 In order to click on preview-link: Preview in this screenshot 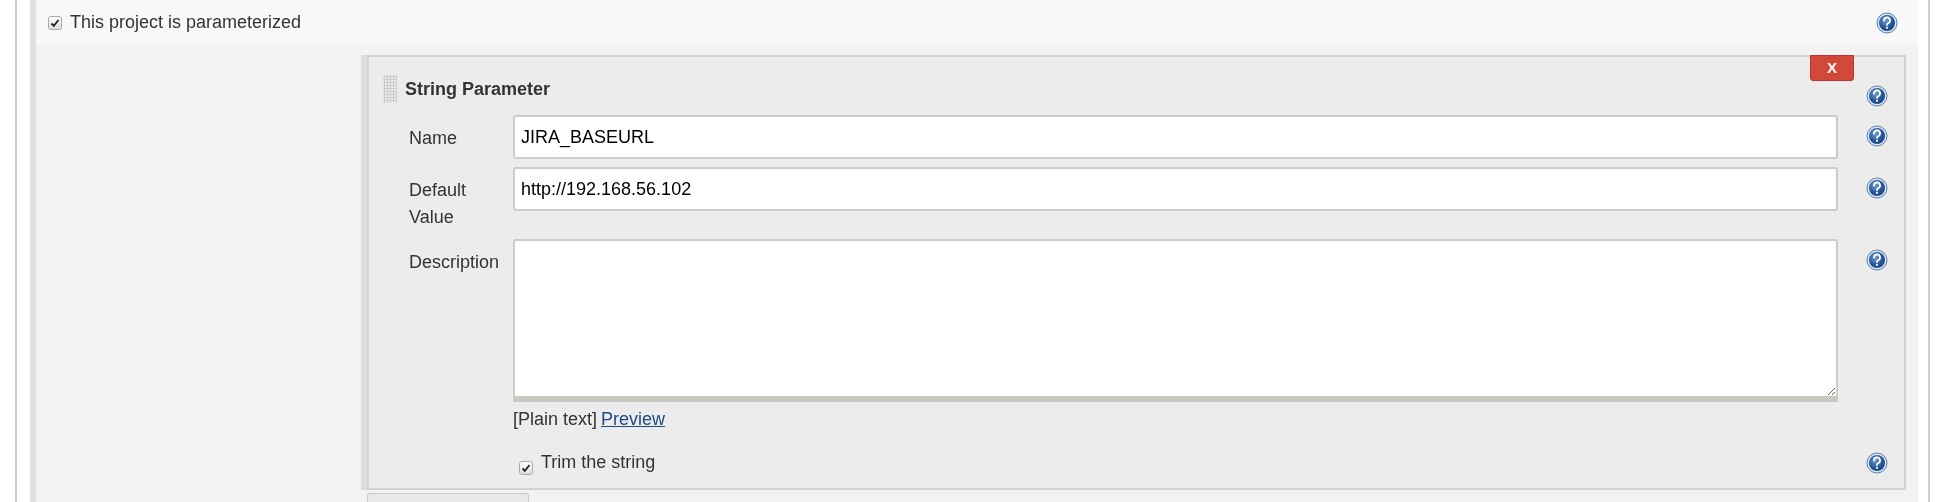, I will do `click(633, 419)`.